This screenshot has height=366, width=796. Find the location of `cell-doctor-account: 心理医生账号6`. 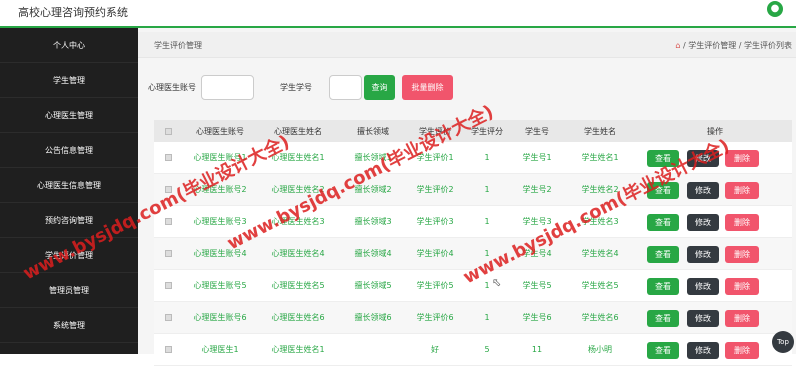

cell-doctor-account: 心理医生账号6 is located at coordinates (220, 317).